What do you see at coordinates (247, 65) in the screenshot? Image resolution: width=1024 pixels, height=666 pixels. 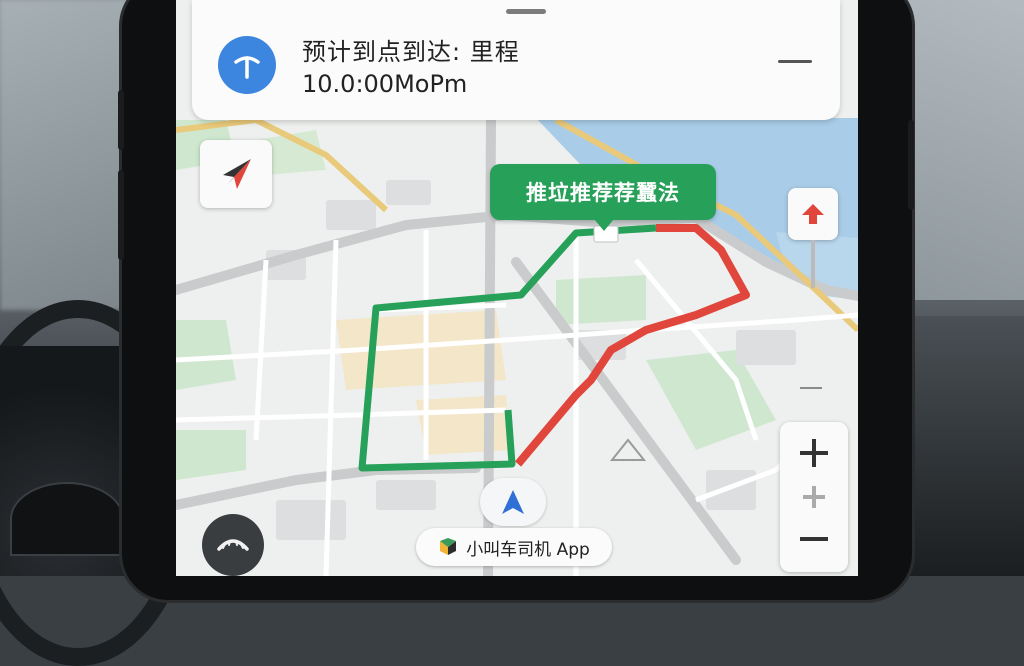 I see `turn-straight-icon` at bounding box center [247, 65].